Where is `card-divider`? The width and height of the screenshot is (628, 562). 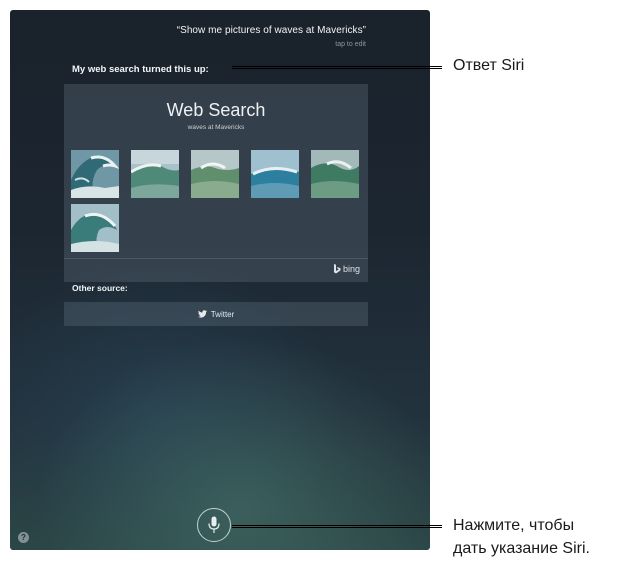
card-divider is located at coordinates (216, 258).